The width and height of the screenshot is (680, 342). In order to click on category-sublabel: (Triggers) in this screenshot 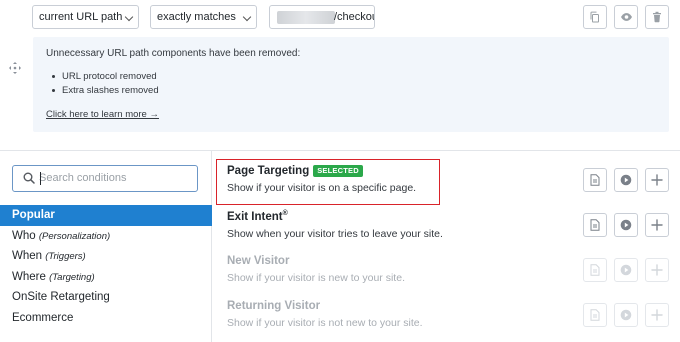, I will do `click(65, 256)`.